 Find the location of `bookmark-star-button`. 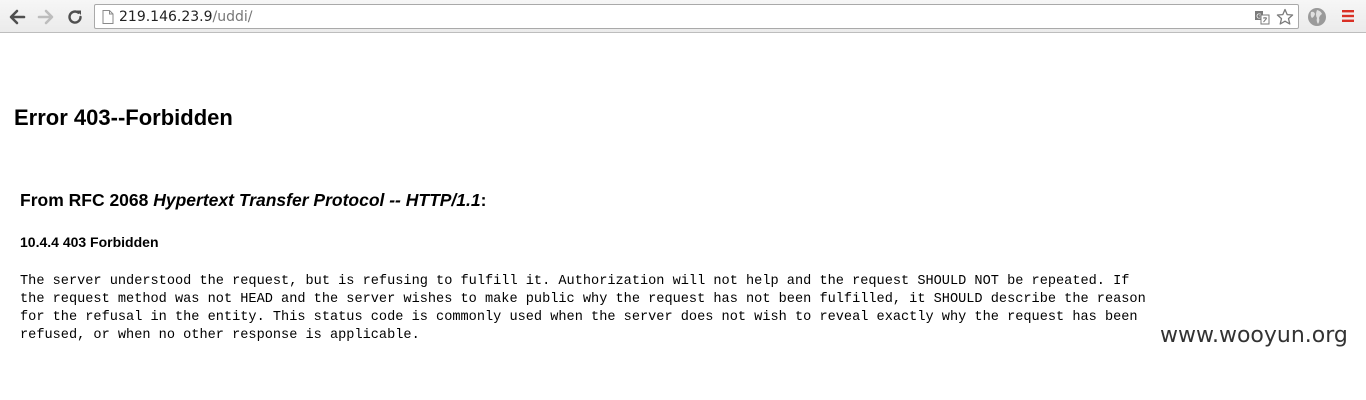

bookmark-star-button is located at coordinates (1285, 17).